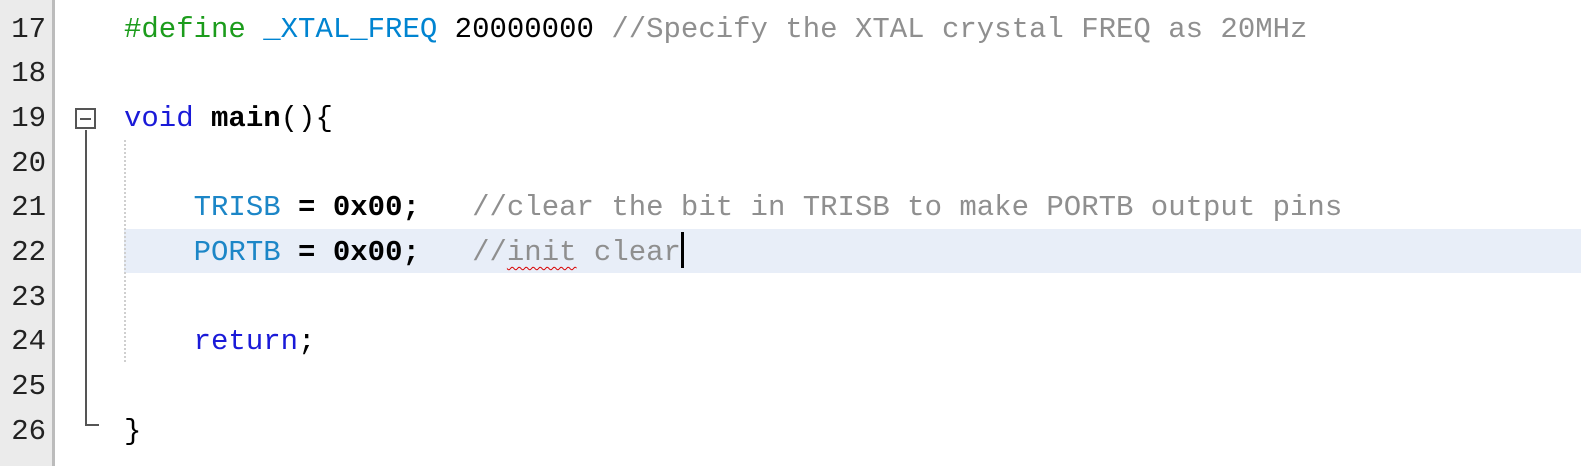 The image size is (1581, 466). Describe the element at coordinates (542, 252) in the screenshot. I see `spelling-error-word: init` at that location.